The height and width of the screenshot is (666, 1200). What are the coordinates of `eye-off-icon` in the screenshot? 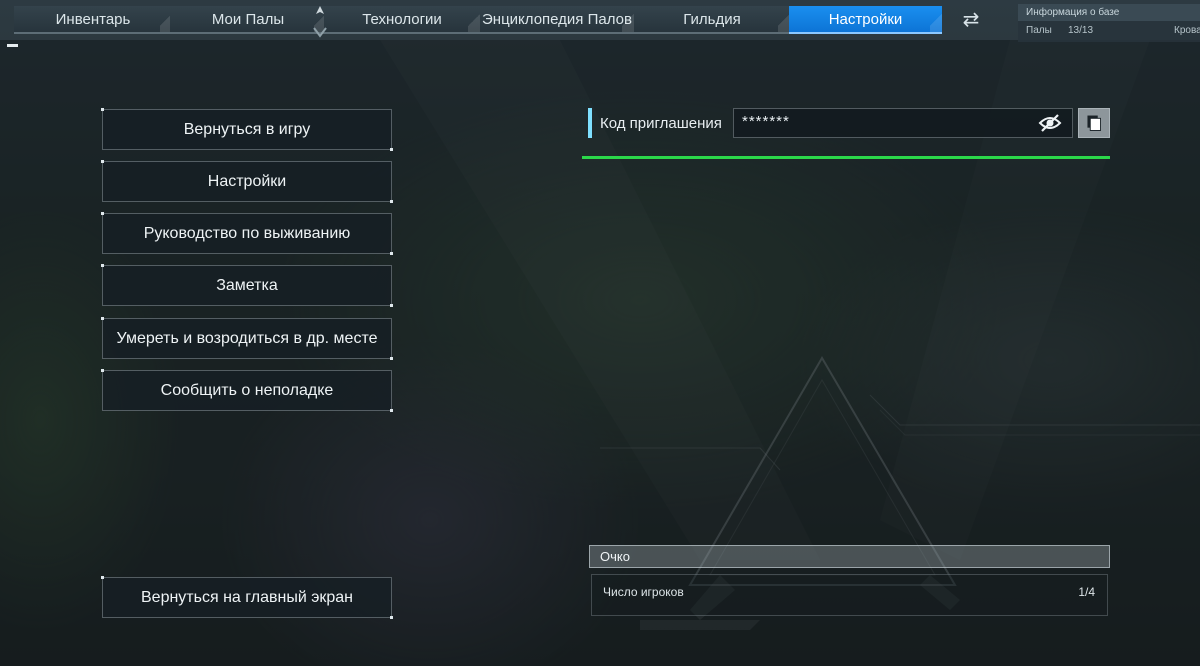 It's located at (1050, 123).